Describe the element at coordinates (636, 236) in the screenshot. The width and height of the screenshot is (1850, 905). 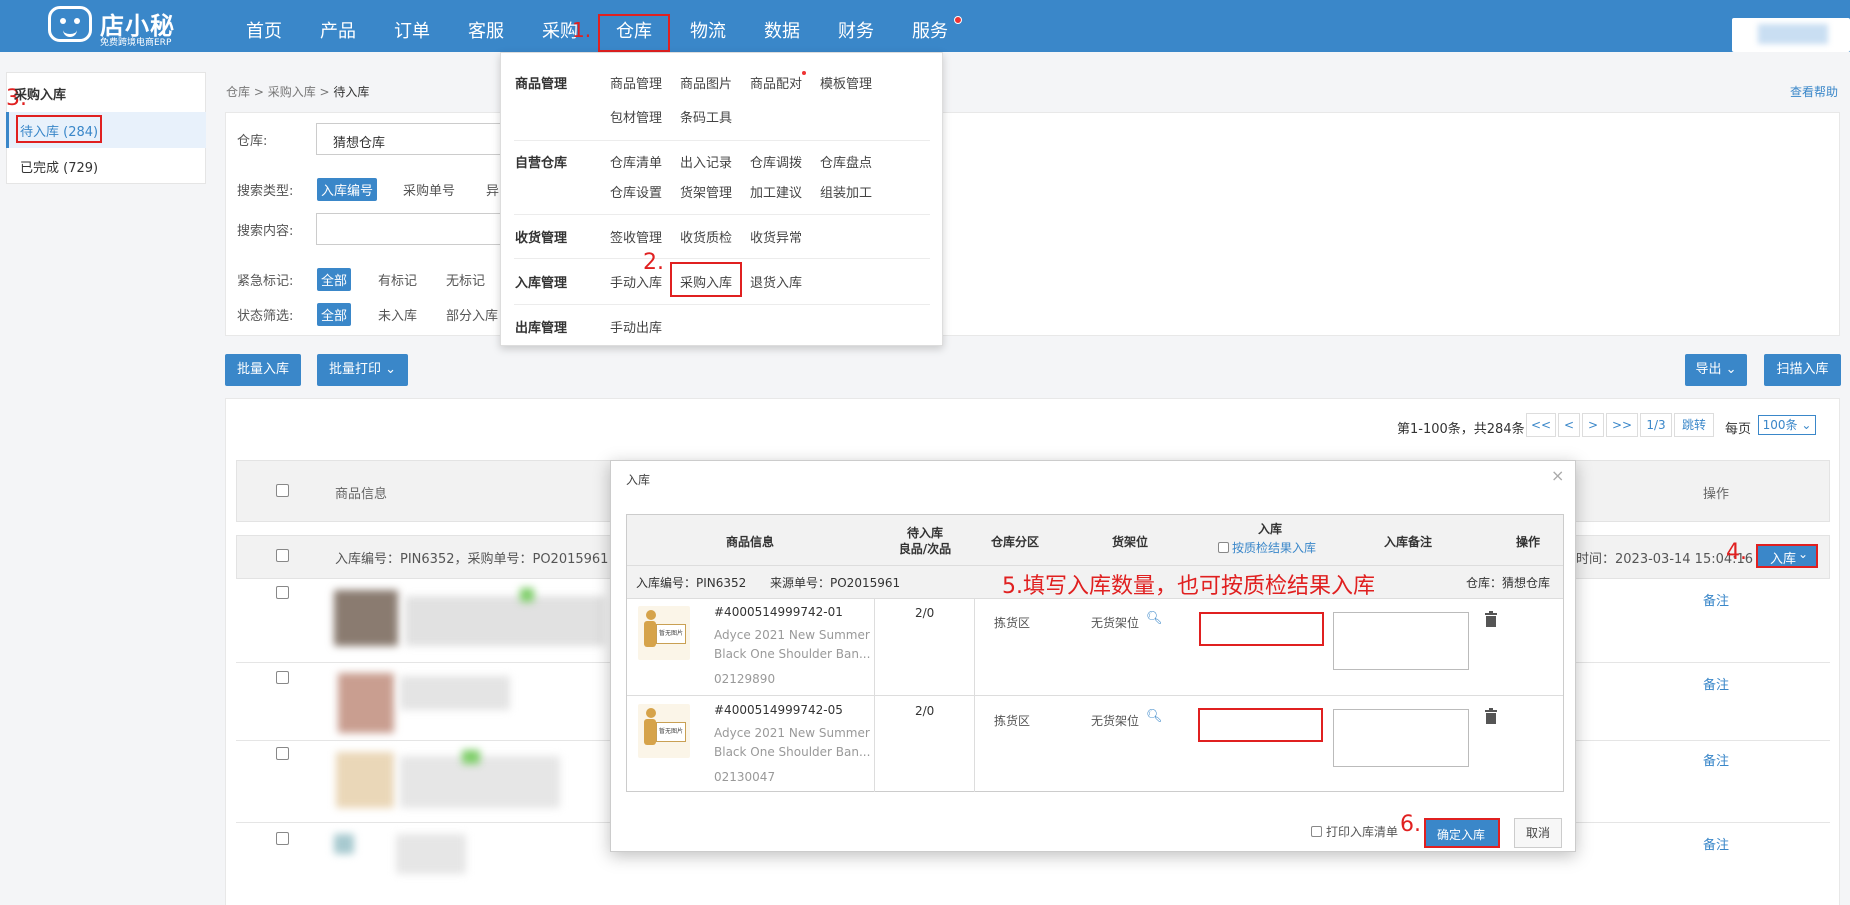
I see `menu-item-sign-manage: 签收管理` at that location.